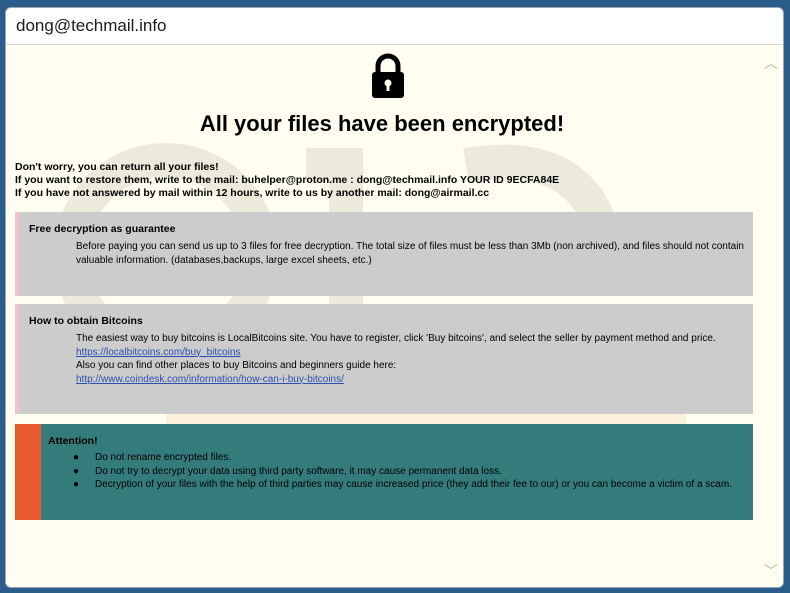  Describe the element at coordinates (91, 25) in the screenshot. I see `window-title: dong@techmail.info` at that location.